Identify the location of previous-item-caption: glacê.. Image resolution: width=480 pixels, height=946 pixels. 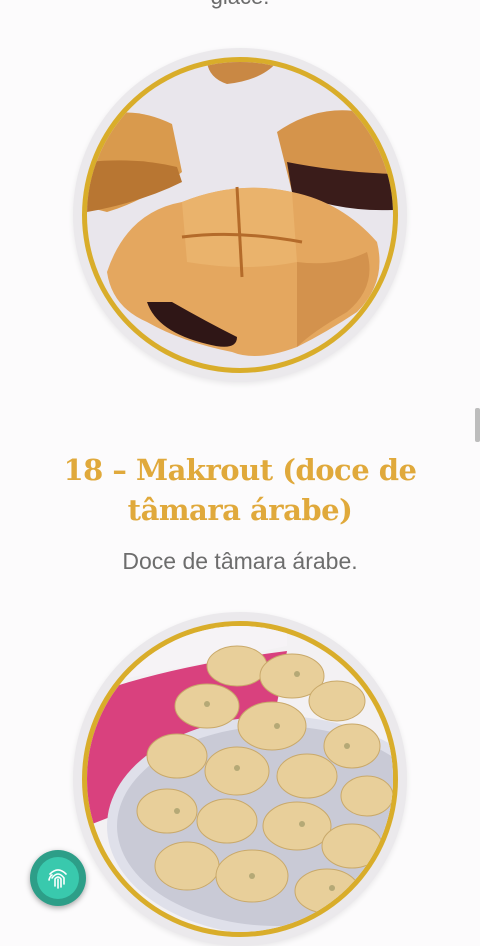
(240, 5).